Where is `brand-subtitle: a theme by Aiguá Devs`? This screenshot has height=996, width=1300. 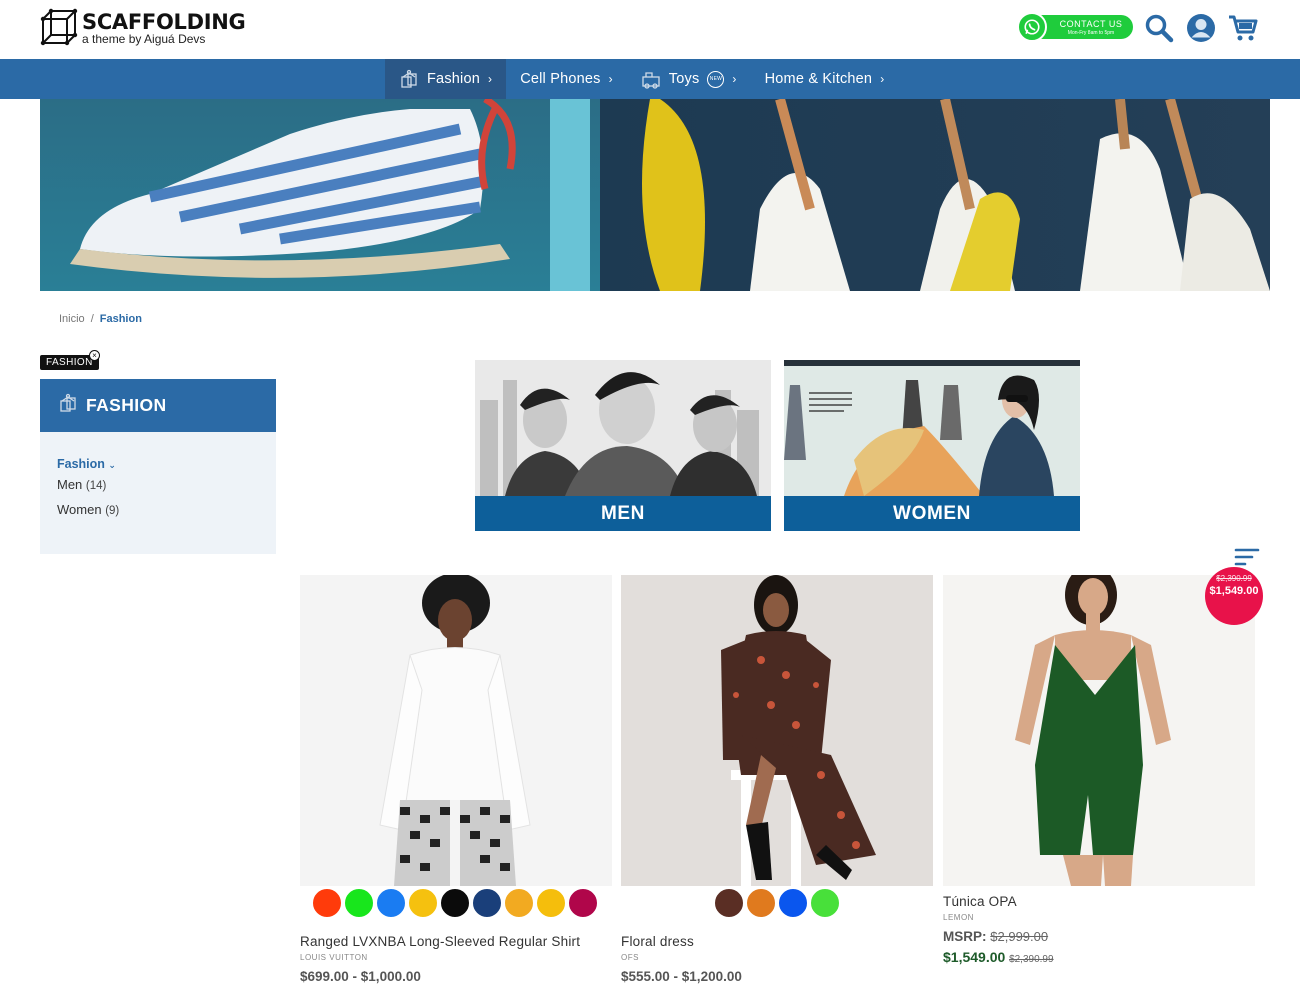 brand-subtitle: a theme by Aiguá Devs is located at coordinates (144, 39).